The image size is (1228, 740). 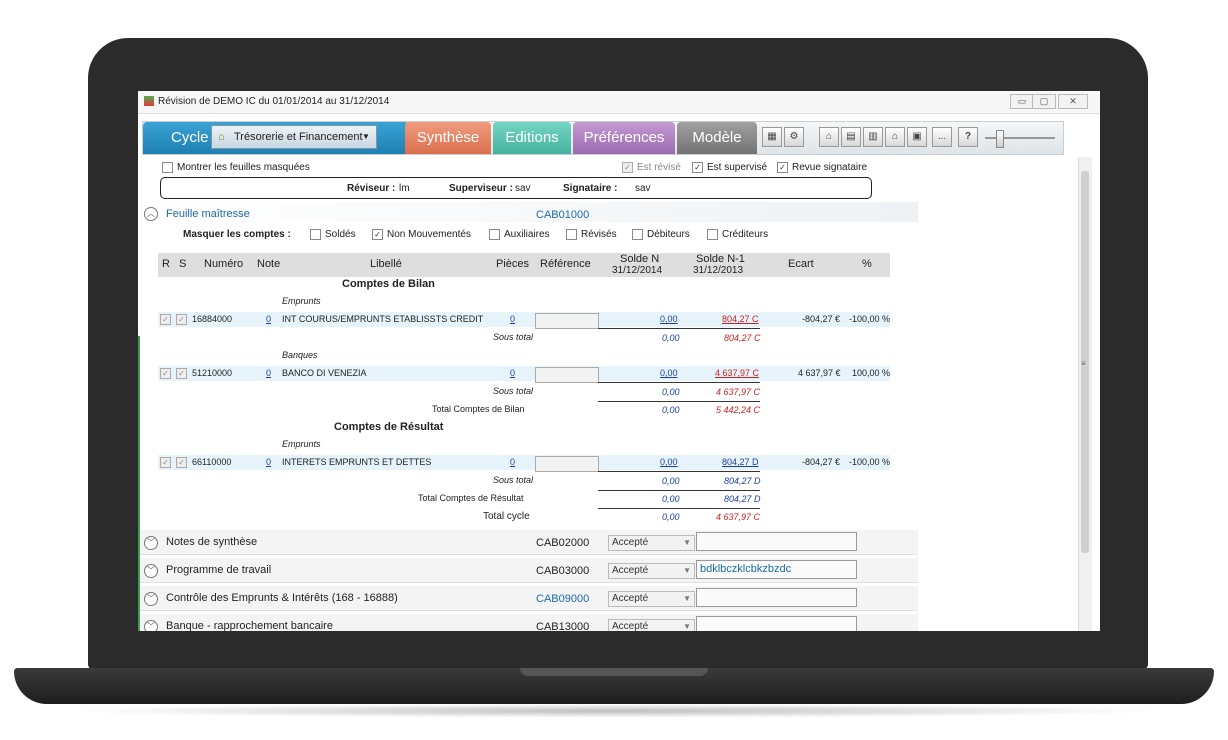 What do you see at coordinates (151, 214) in the screenshot?
I see `chevron-up-icon: ︿` at bounding box center [151, 214].